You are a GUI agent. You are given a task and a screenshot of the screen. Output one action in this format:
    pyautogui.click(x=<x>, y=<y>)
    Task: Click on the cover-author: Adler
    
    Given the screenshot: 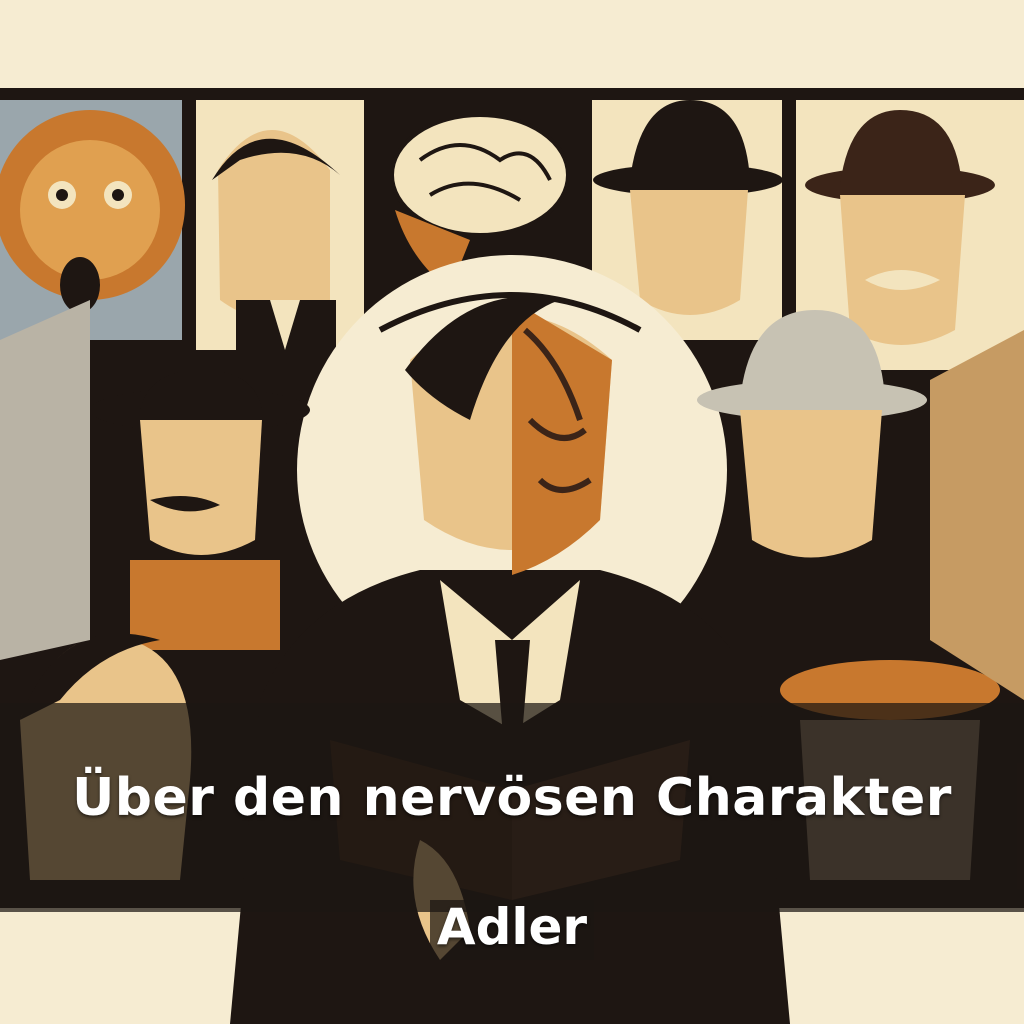 What is the action you would take?
    pyautogui.click(x=512, y=927)
    